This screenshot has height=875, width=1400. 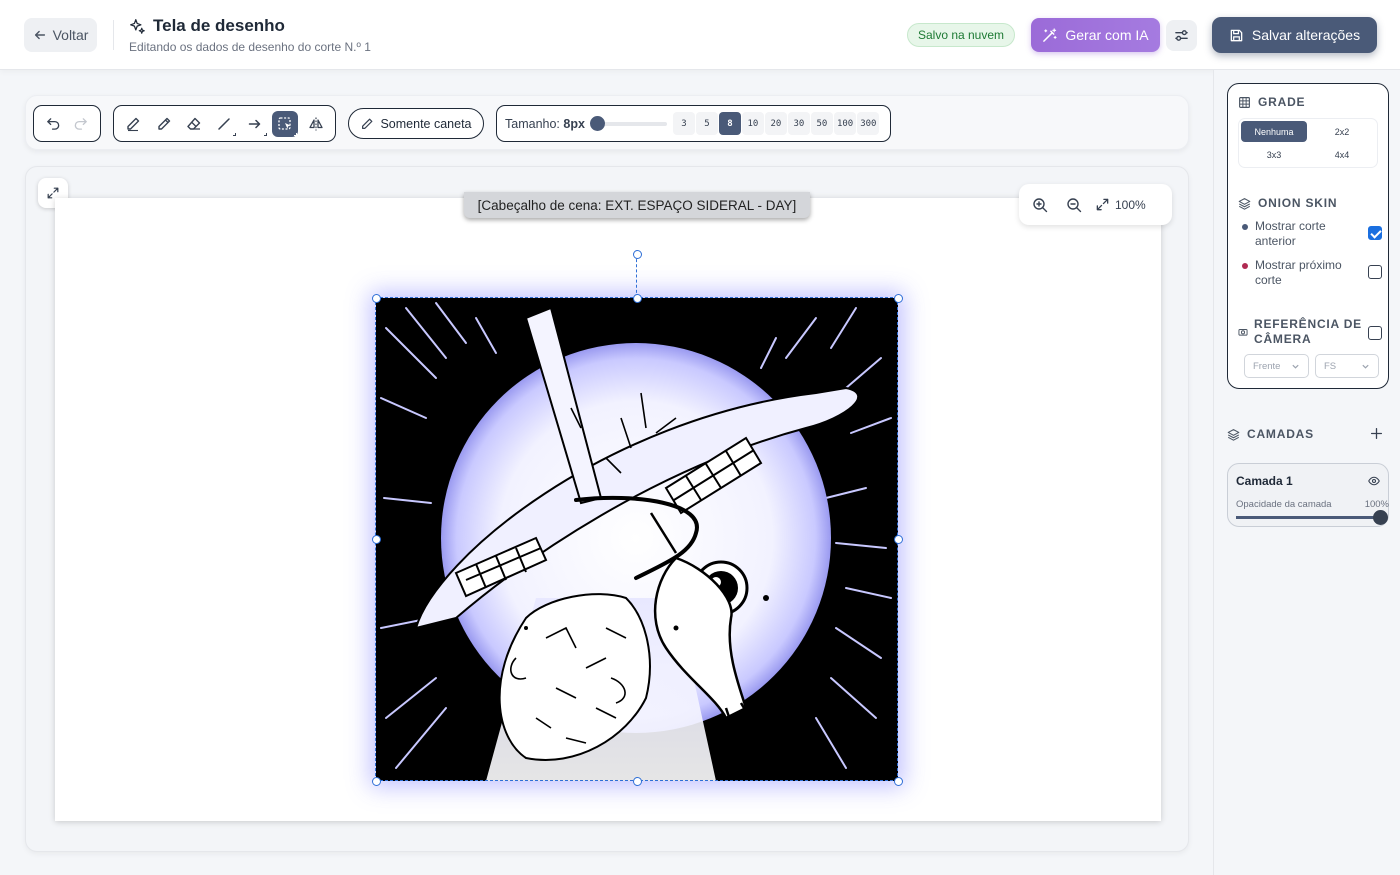 What do you see at coordinates (729, 123) in the screenshot?
I see `size-preset-8: 8` at bounding box center [729, 123].